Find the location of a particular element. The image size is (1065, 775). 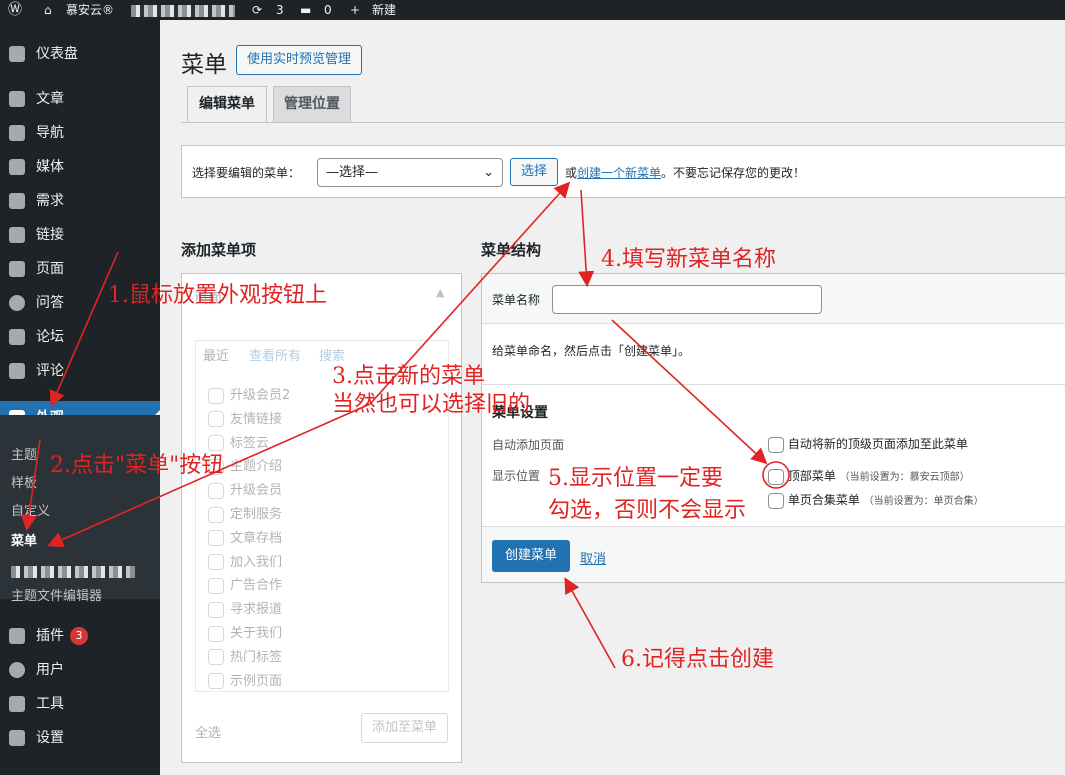

caret-up-icon: ▲ is located at coordinates (440, 292).